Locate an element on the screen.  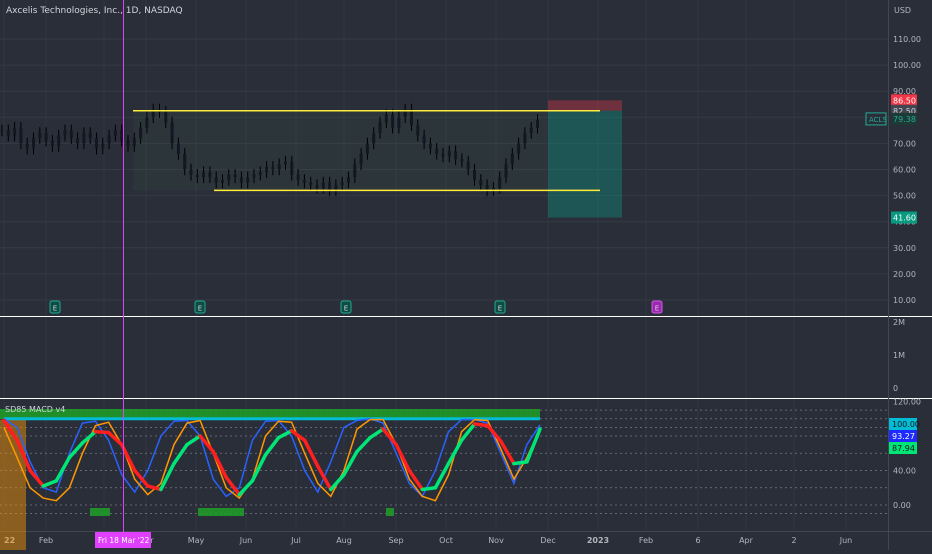
price-tick-label: 50.00 is located at coordinates (904, 196).